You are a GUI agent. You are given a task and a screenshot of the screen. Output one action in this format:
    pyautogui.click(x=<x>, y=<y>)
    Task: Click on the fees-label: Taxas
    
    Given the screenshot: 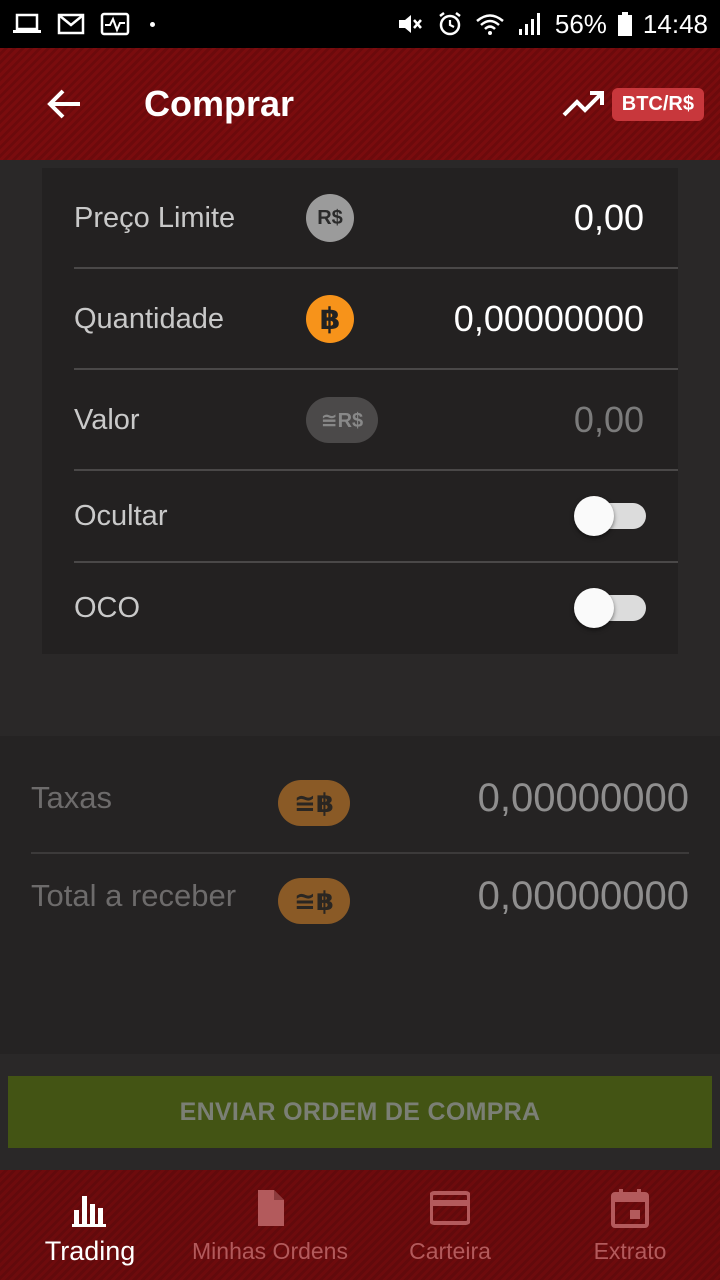 What is the action you would take?
    pyautogui.click(x=71, y=797)
    